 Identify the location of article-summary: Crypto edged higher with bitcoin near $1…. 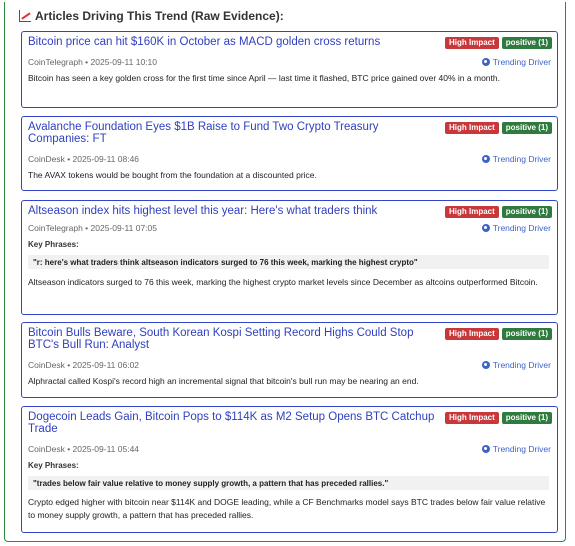
(287, 508).